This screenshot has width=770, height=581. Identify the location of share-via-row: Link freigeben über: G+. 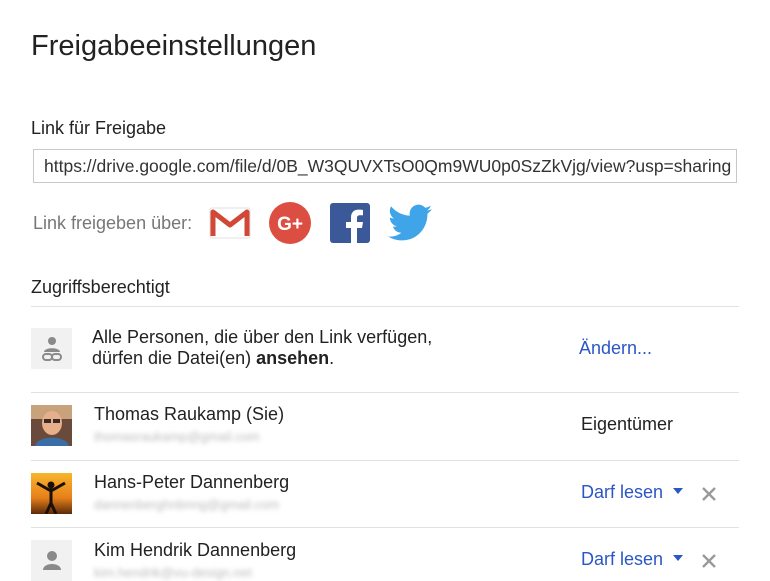
(240, 223).